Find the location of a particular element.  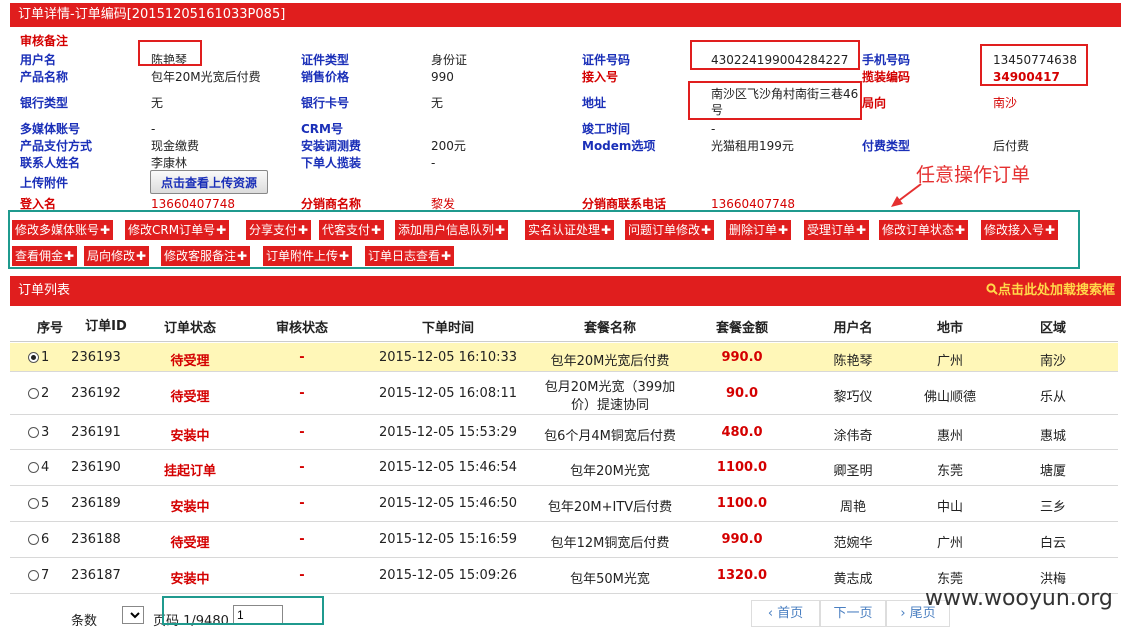

op-button-11: 查看佣金✚ is located at coordinates (45, 256).